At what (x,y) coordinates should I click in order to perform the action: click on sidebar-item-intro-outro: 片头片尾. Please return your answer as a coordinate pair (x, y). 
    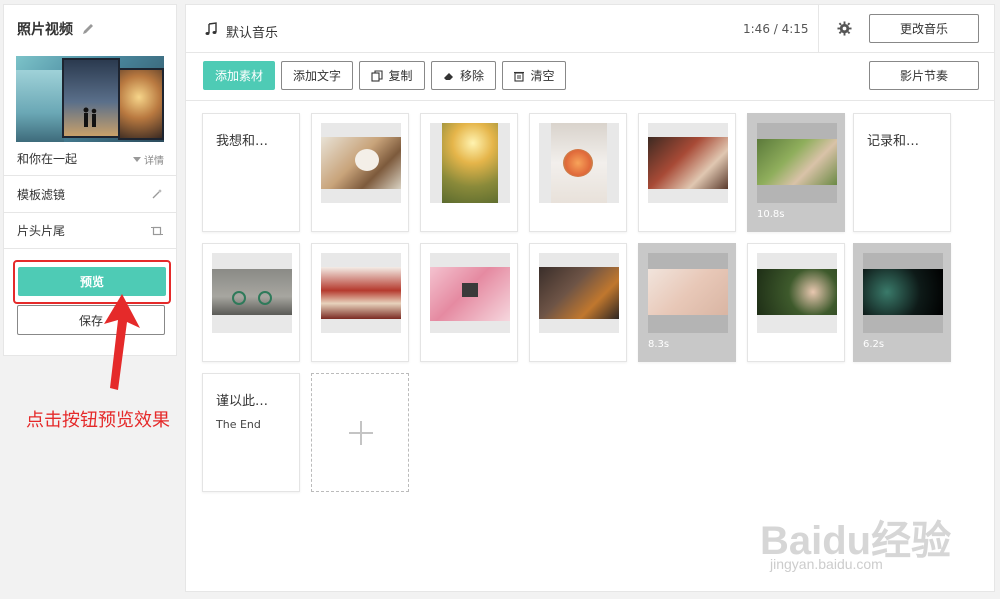
    Looking at the image, I should click on (90, 230).